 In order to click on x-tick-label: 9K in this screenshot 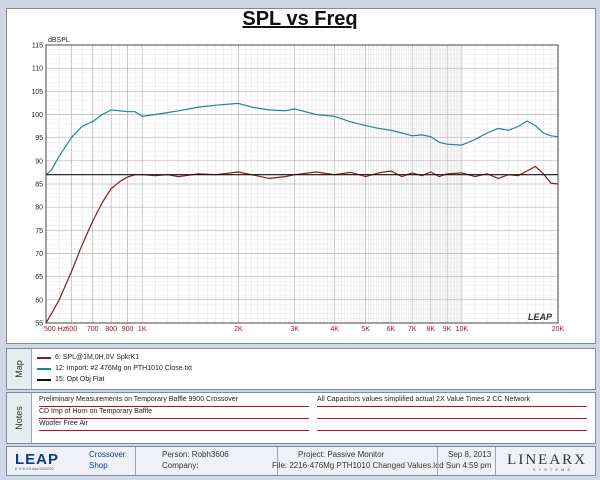, I will do `click(447, 329)`.